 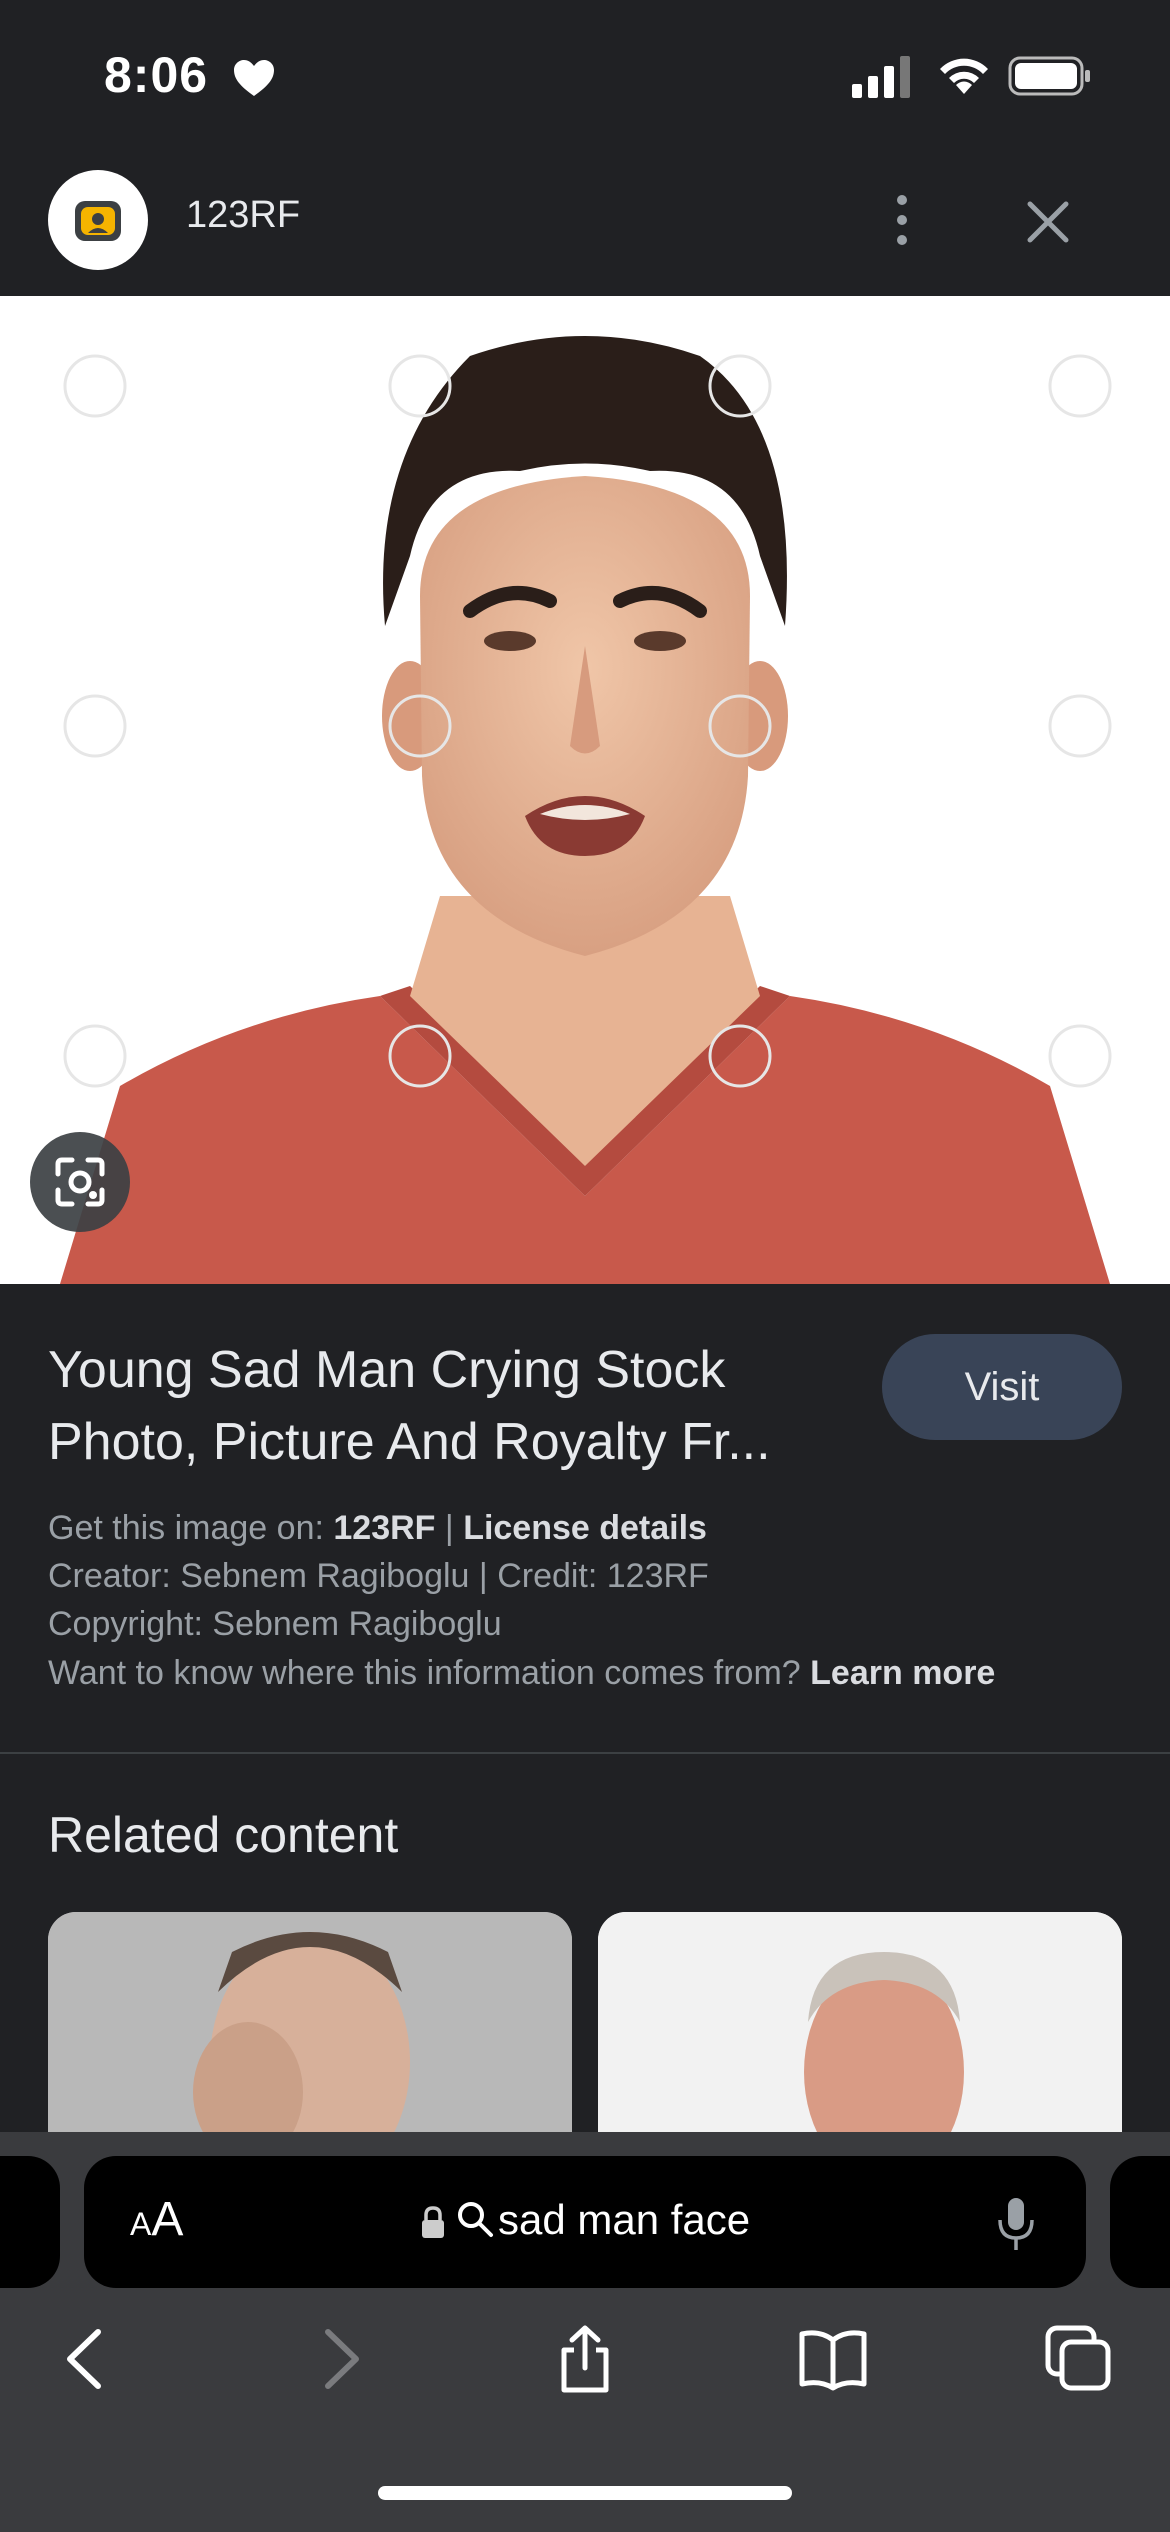 I want to click on get-image-source-link: 123RF, so click(x=384, y=1528).